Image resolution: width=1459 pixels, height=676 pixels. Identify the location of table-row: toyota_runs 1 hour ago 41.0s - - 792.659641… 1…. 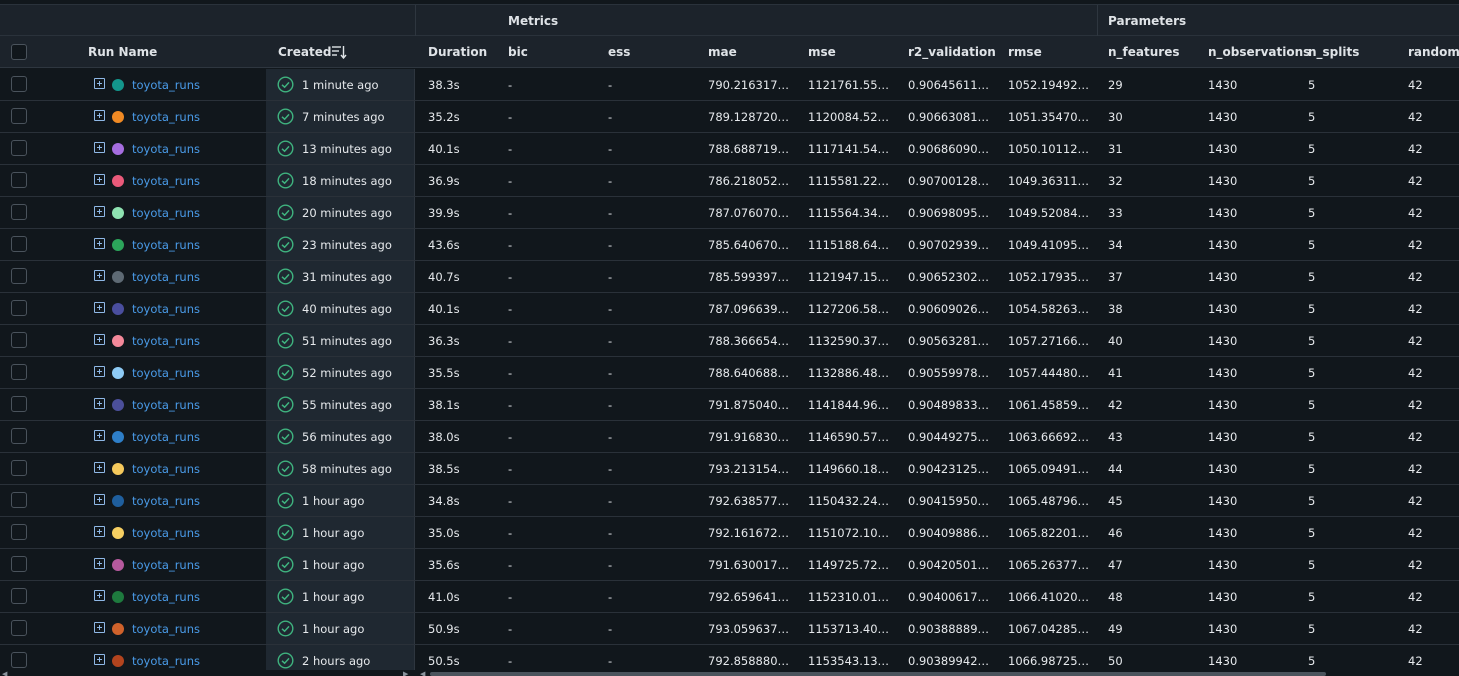
(729, 597).